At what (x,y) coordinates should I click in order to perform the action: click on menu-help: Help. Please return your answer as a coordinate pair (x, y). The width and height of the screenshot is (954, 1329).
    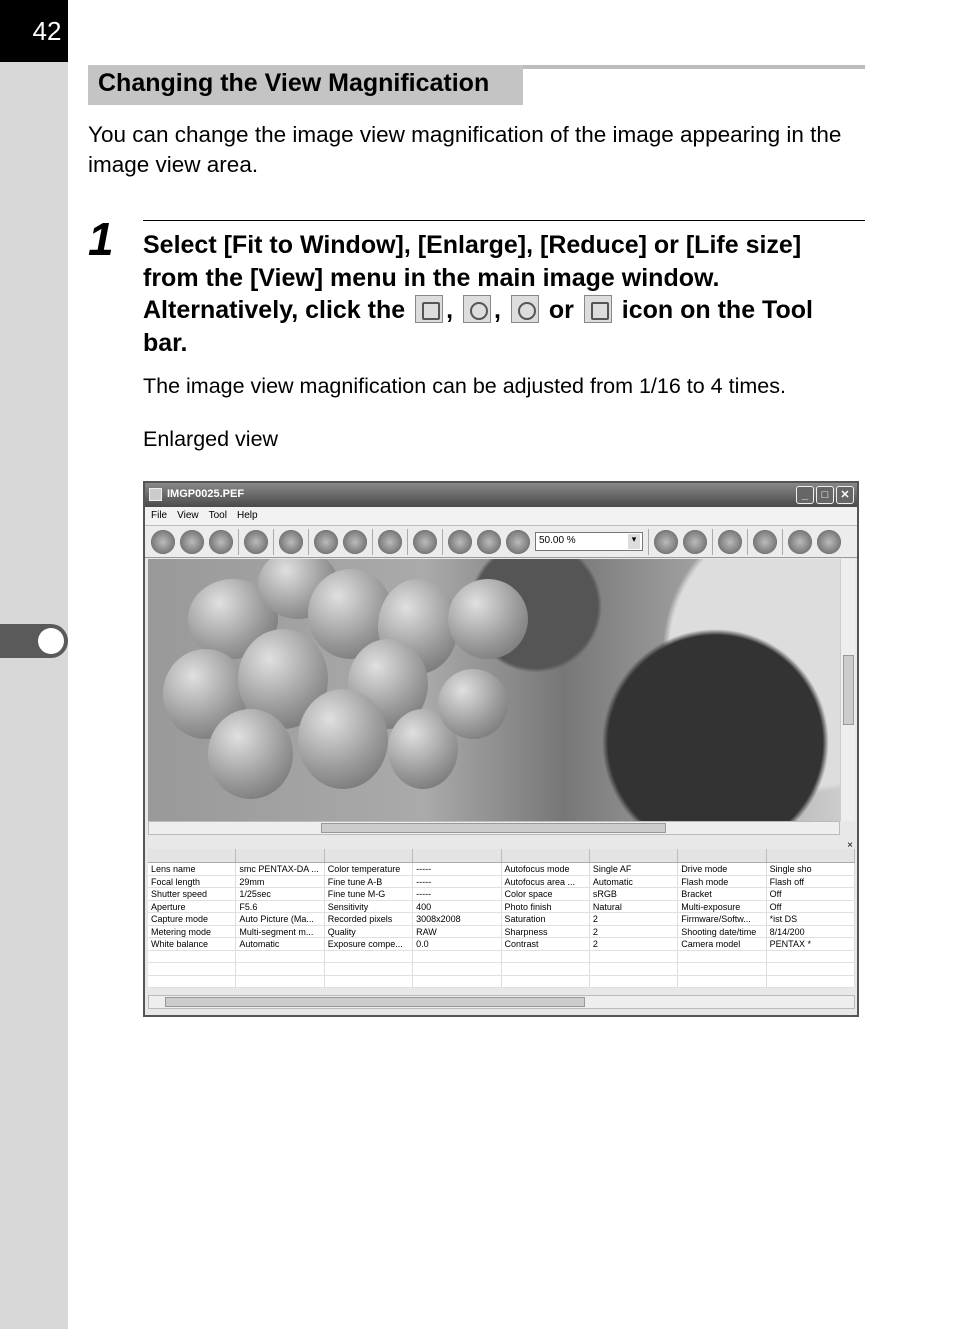
    Looking at the image, I should click on (247, 516).